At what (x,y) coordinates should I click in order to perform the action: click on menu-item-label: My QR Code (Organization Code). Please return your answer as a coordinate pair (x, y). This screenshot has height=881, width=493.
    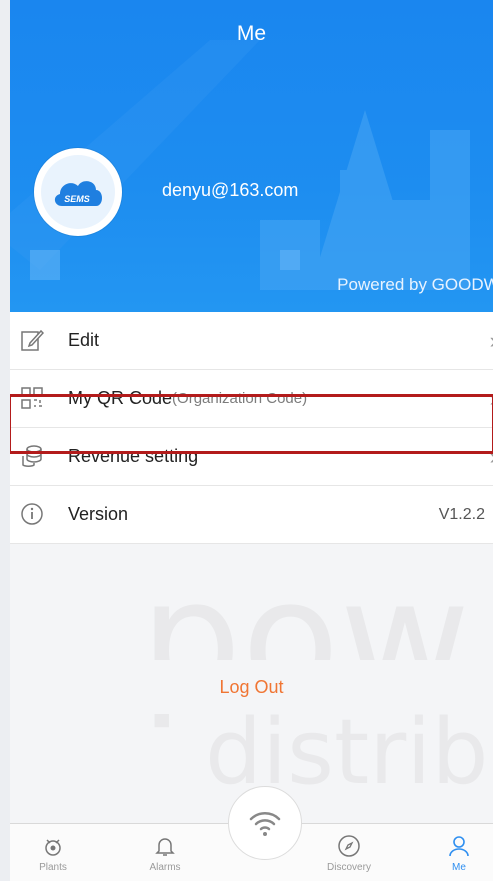
    Looking at the image, I should click on (187, 398).